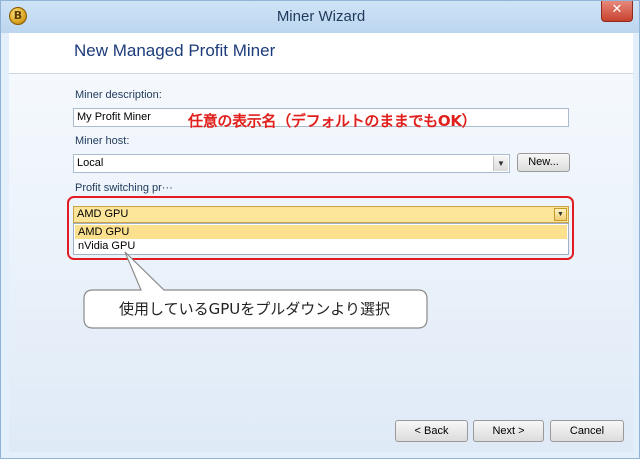  Describe the element at coordinates (254, 309) in the screenshot. I see `callout-text: 使用しているGPUをプルダウンより選択` at that location.